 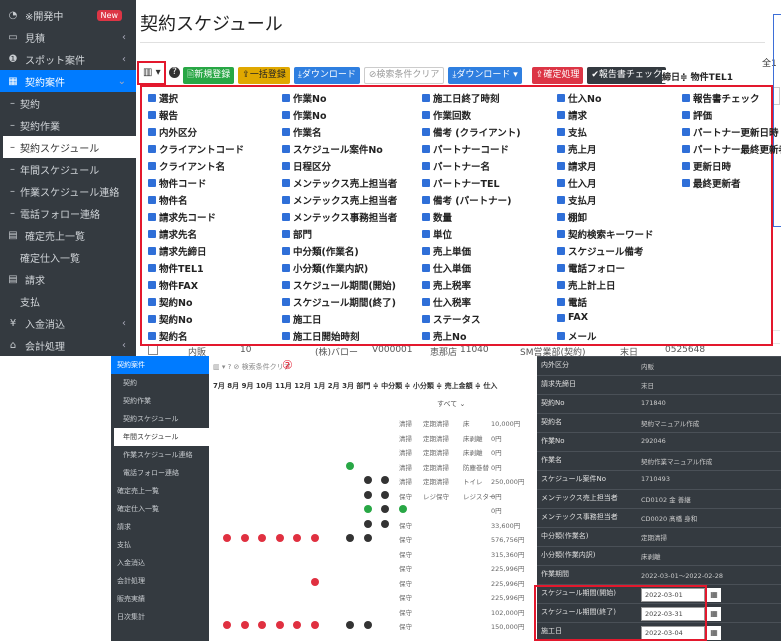 I want to click on confirm-button: ⇪確定処理, so click(x=557, y=75).